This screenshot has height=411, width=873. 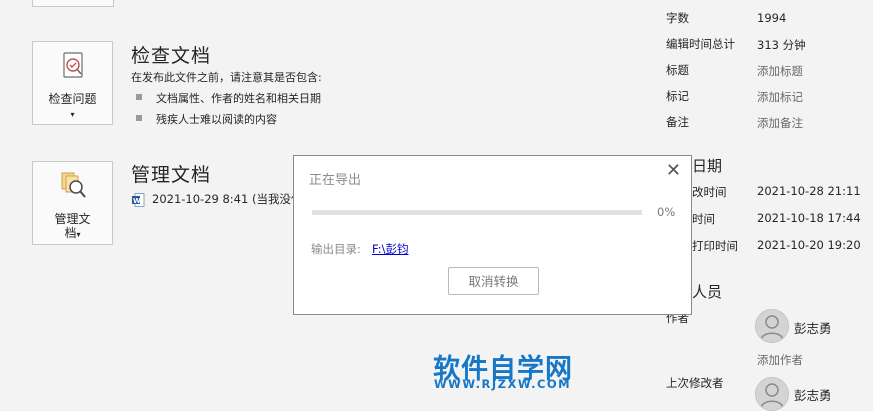 I want to click on modified-label: 改时间, so click(x=709, y=192).